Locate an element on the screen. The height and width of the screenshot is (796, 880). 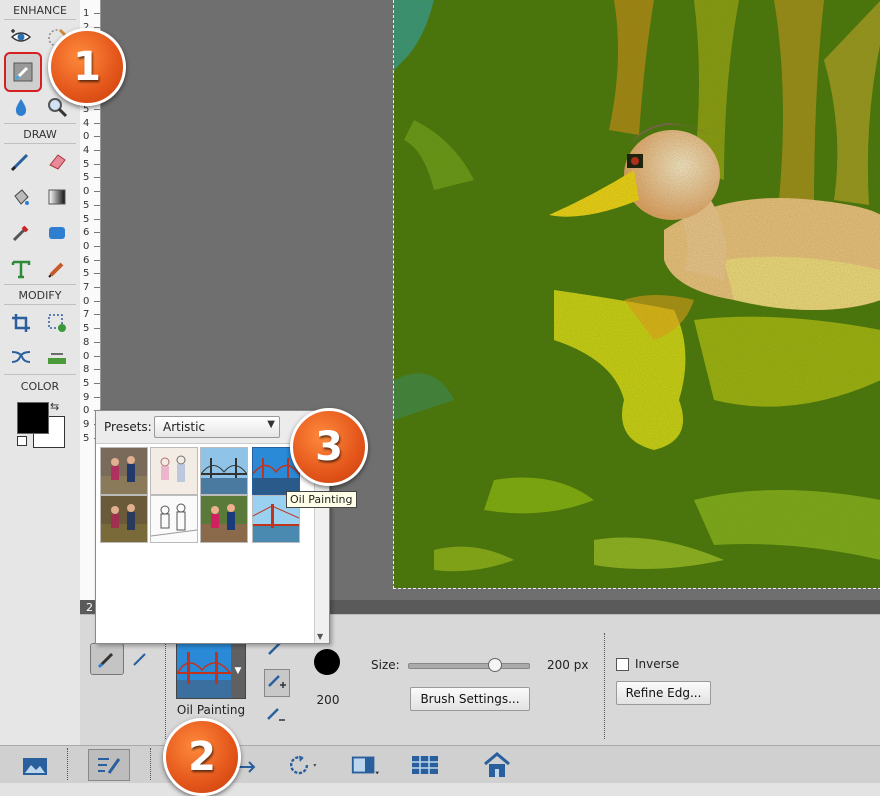
family-photo-vivid is located at coordinates (224, 519).